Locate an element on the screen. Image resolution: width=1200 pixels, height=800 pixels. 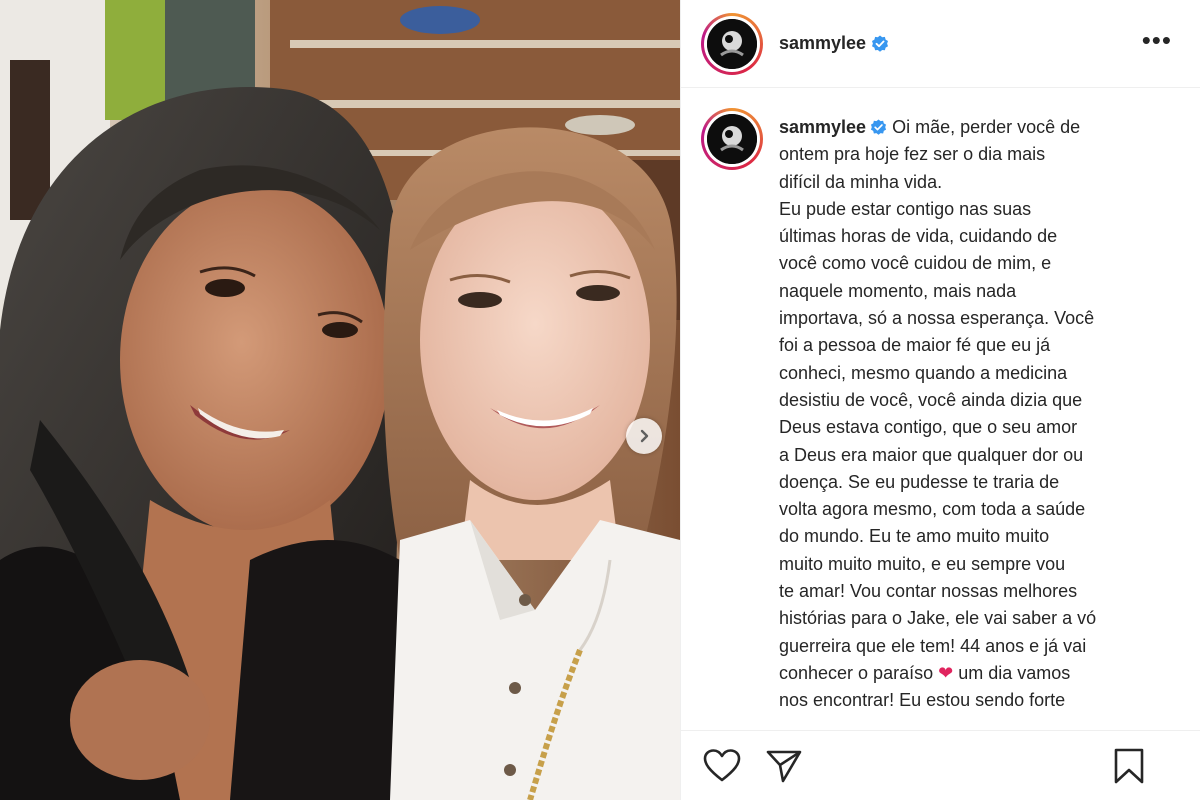
bookmark-icon is located at coordinates (1129, 766).